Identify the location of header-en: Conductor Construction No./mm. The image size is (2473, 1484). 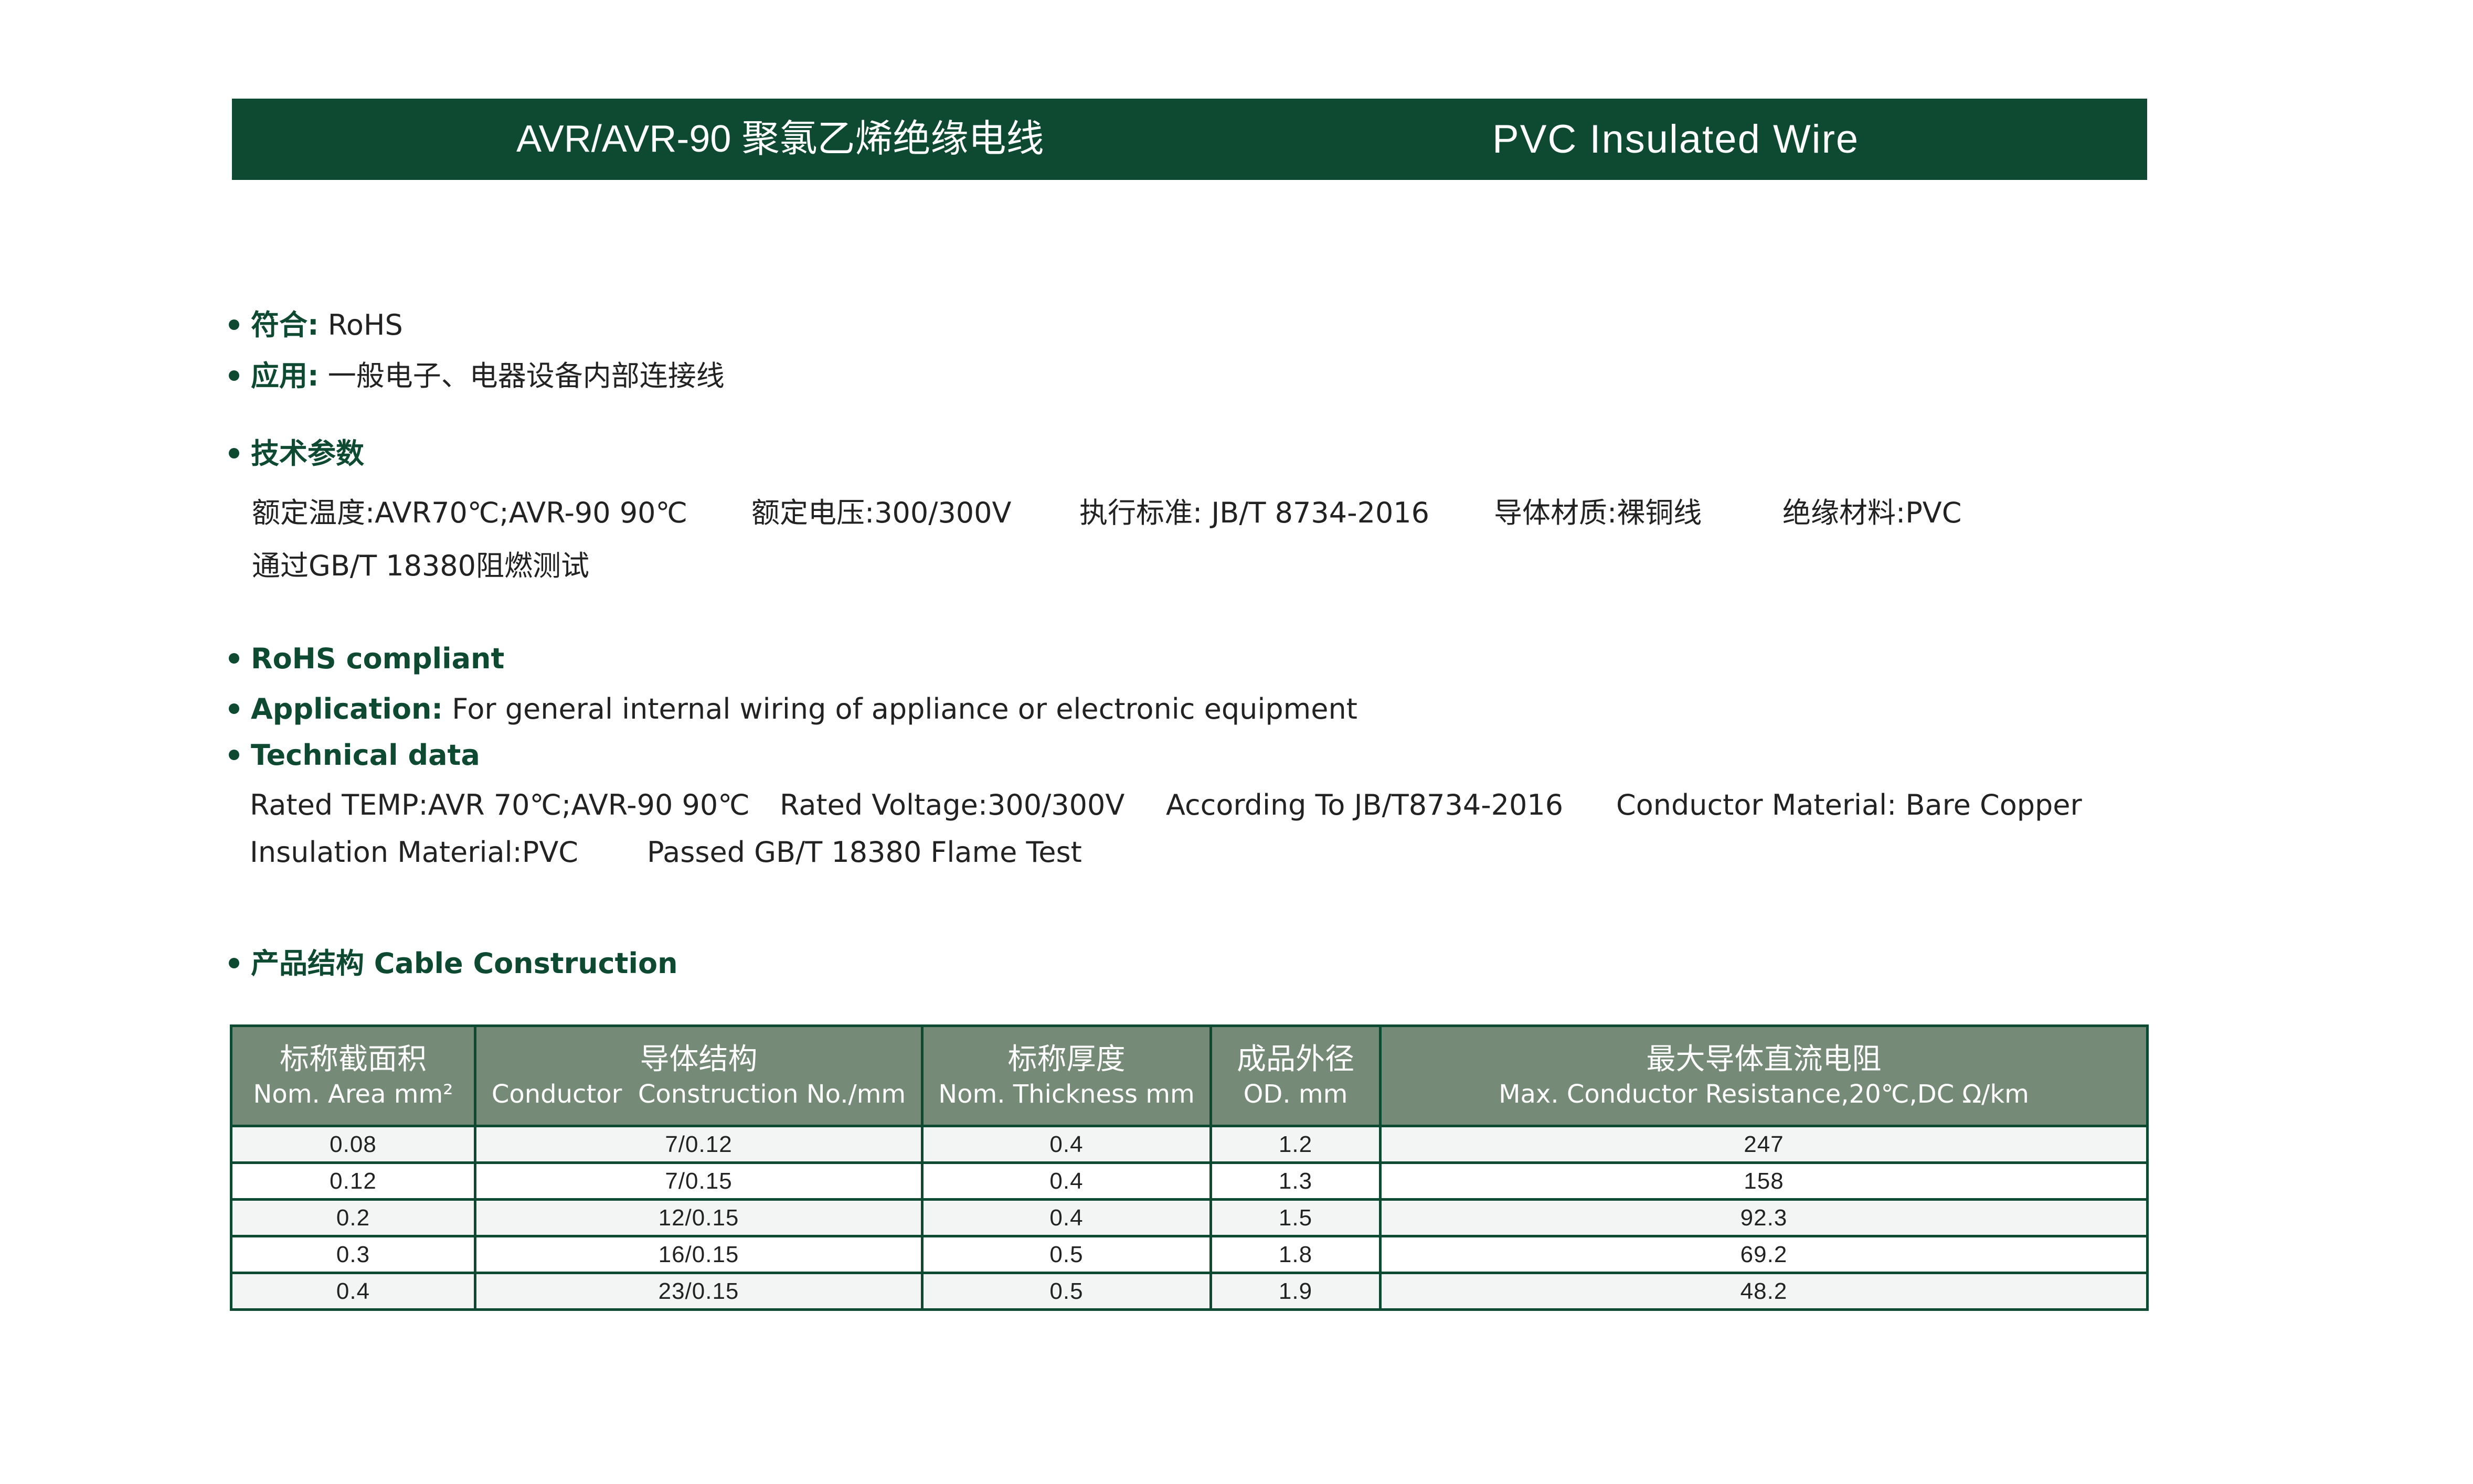
(698, 1094).